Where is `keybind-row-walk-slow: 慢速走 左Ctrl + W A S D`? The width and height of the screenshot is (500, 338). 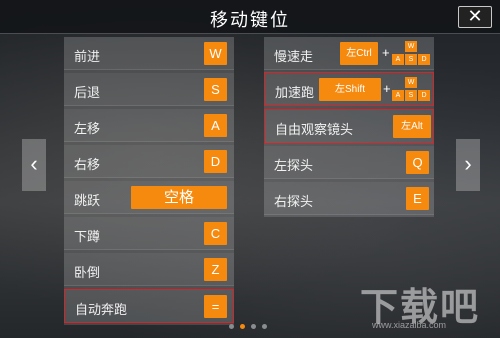
keybind-row-walk-slow: 慢速走 左Ctrl + W A S D is located at coordinates (349, 53).